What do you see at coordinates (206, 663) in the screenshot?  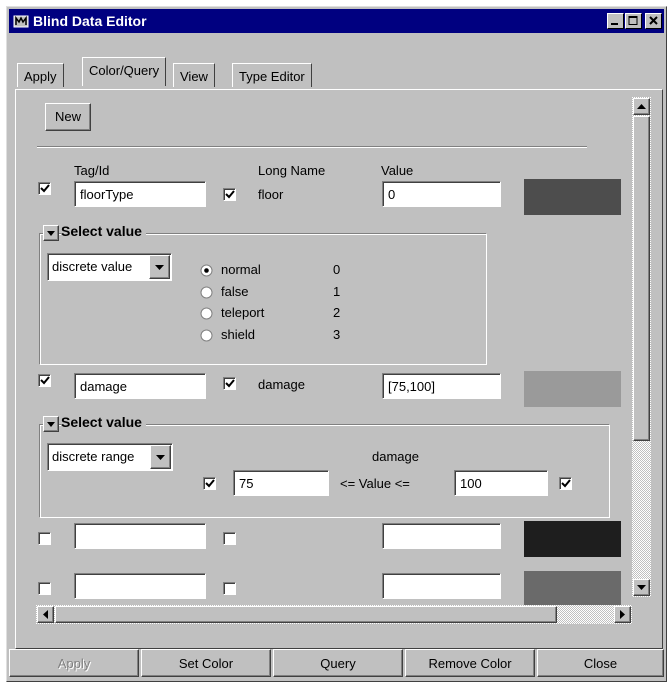 I see `set-color-button: Set Color` at bounding box center [206, 663].